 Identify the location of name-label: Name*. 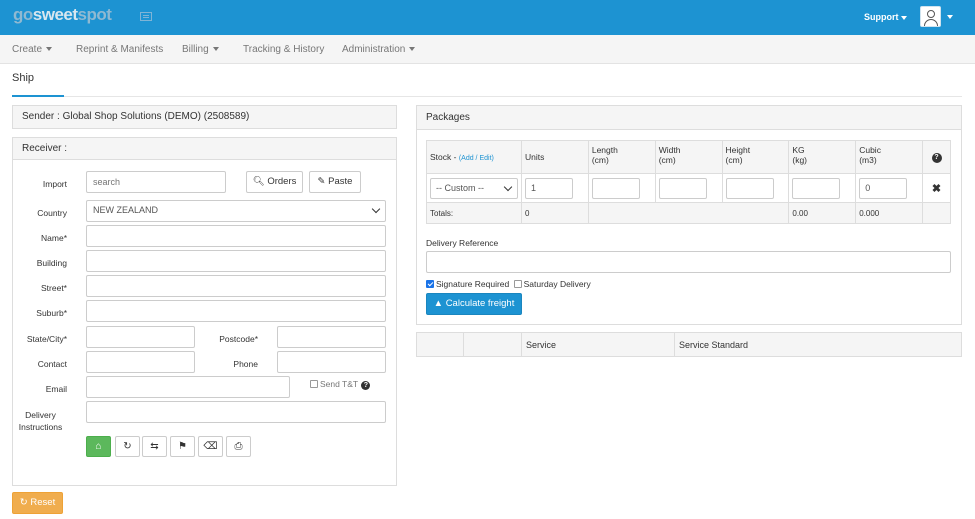
(54, 238).